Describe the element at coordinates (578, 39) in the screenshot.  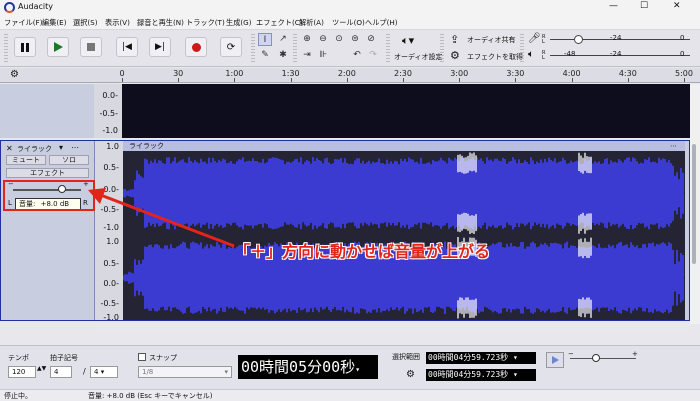
I see `record-meter-knob` at that location.